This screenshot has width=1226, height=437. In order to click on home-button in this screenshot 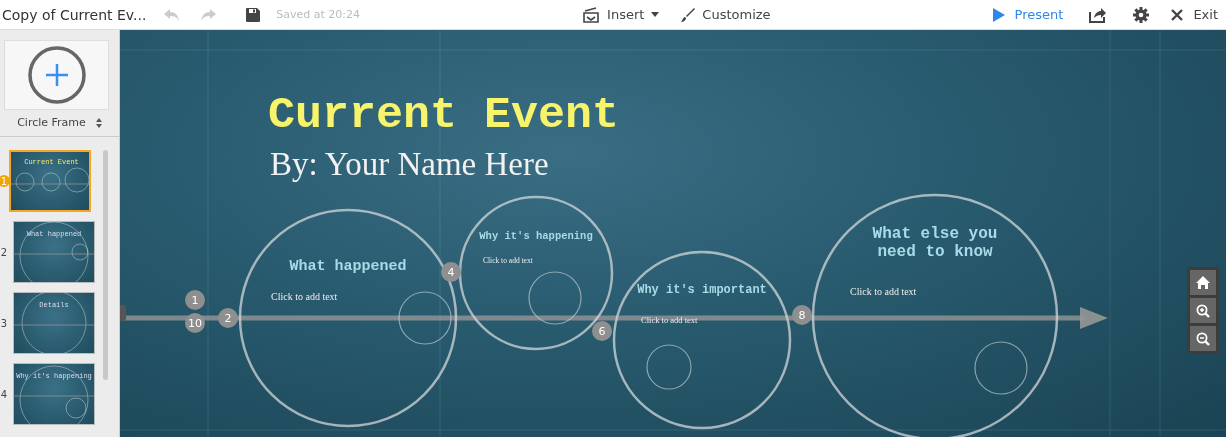, I will do `click(1203, 282)`.